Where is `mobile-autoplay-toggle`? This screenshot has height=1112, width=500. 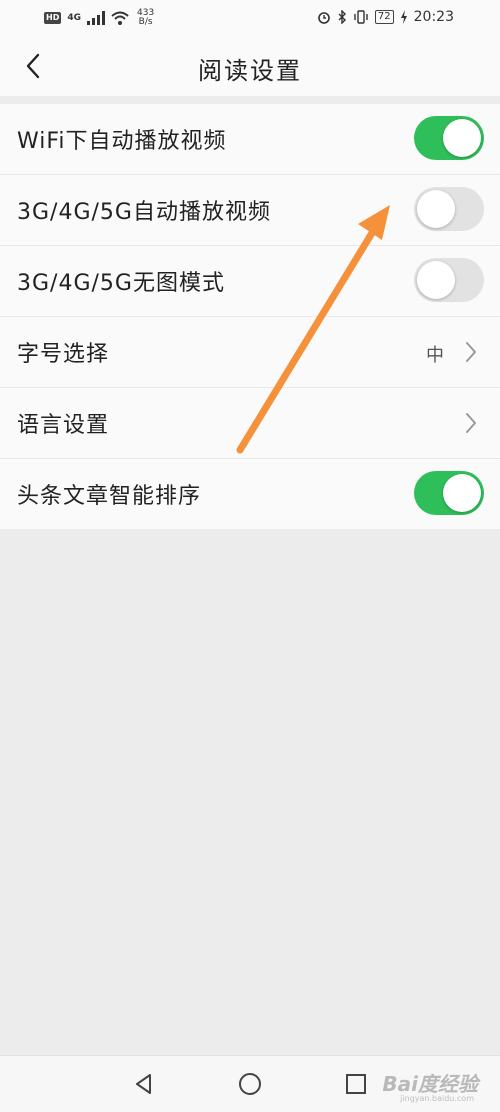
mobile-autoplay-toggle is located at coordinates (449, 209).